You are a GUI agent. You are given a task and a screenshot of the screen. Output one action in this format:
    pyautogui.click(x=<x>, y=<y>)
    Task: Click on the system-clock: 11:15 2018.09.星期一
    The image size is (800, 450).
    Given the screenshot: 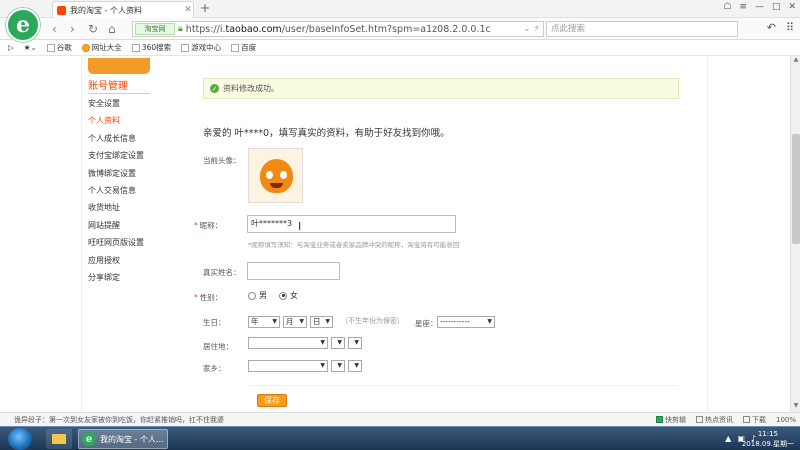 What is the action you would take?
    pyautogui.click(x=768, y=439)
    